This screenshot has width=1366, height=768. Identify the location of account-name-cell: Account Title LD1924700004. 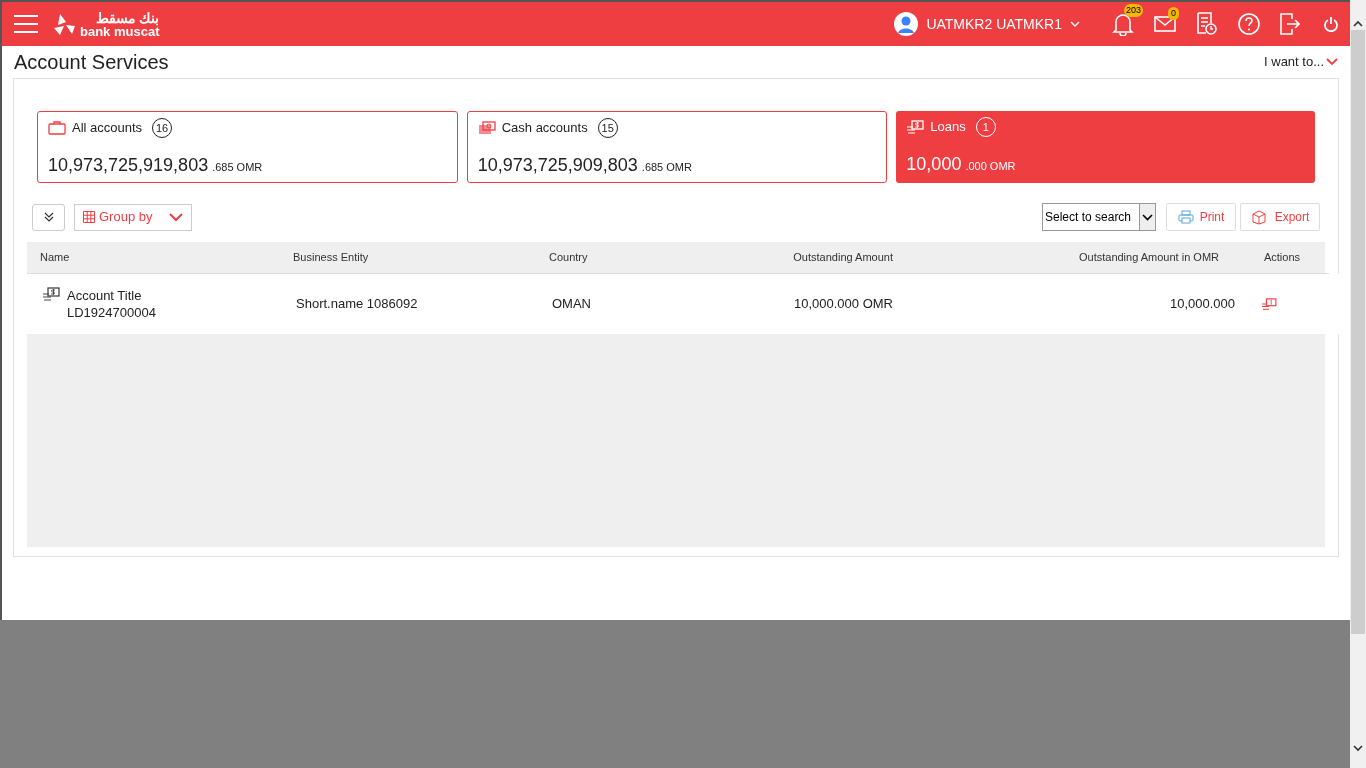
(111, 304).